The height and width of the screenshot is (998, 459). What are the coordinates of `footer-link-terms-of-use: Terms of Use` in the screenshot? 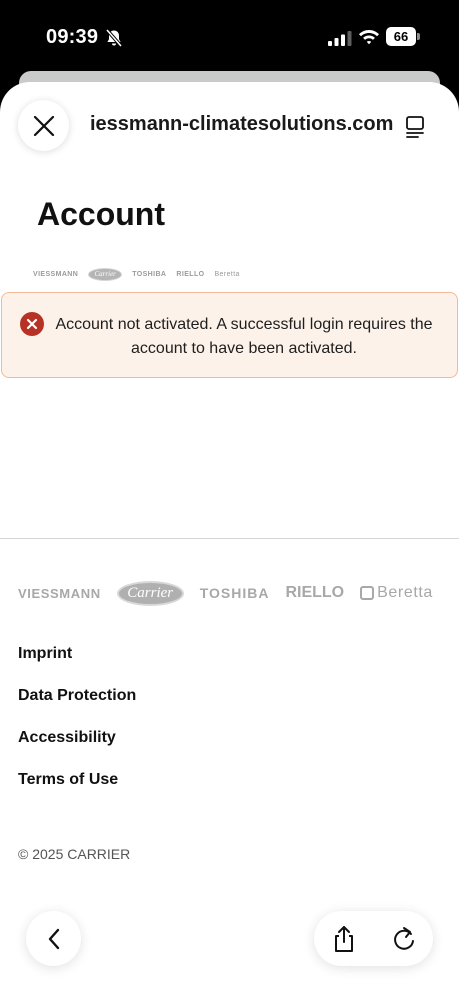 It's located at (77, 789).